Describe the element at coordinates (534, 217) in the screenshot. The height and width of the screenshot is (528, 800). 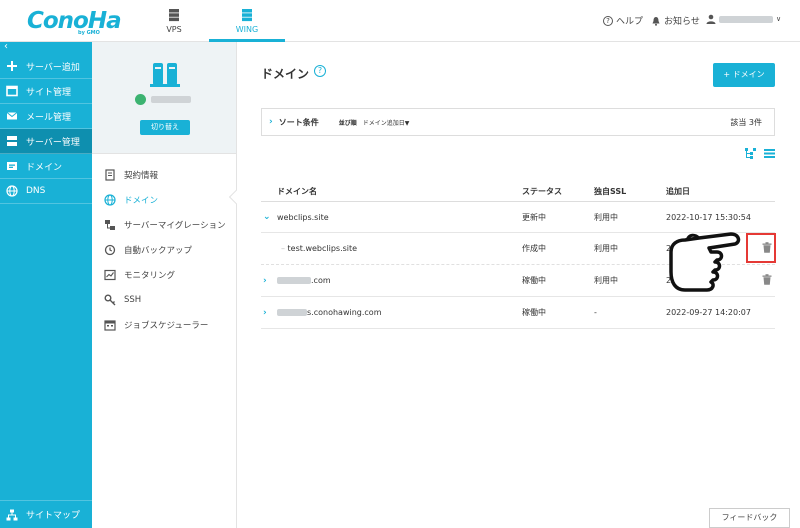
I see `domain-status: 更新中` at that location.